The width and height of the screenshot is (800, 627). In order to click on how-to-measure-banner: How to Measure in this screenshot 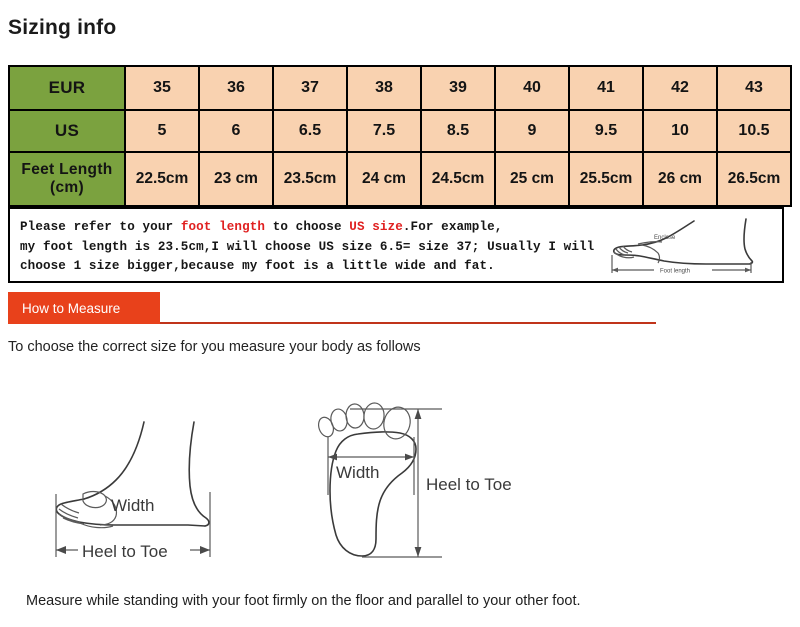, I will do `click(84, 308)`.